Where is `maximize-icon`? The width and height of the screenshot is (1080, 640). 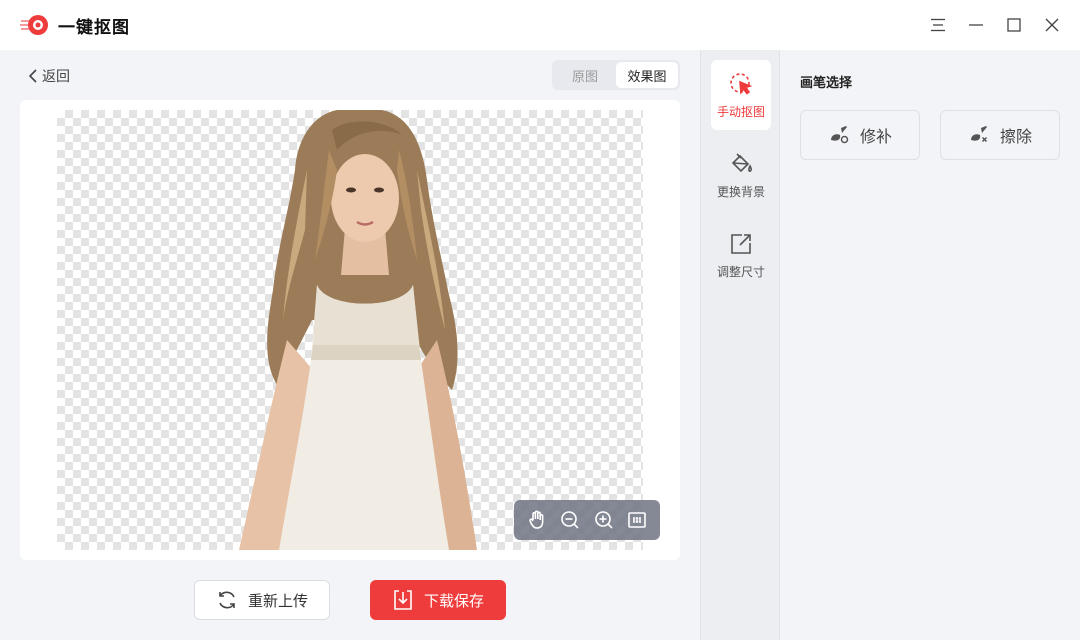
maximize-icon is located at coordinates (1014, 25).